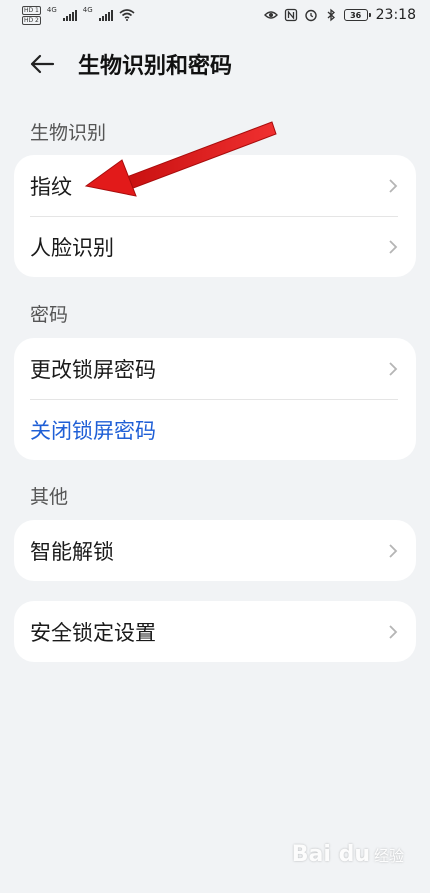  Describe the element at coordinates (72, 551) in the screenshot. I see `row-label: 智能解锁` at that location.